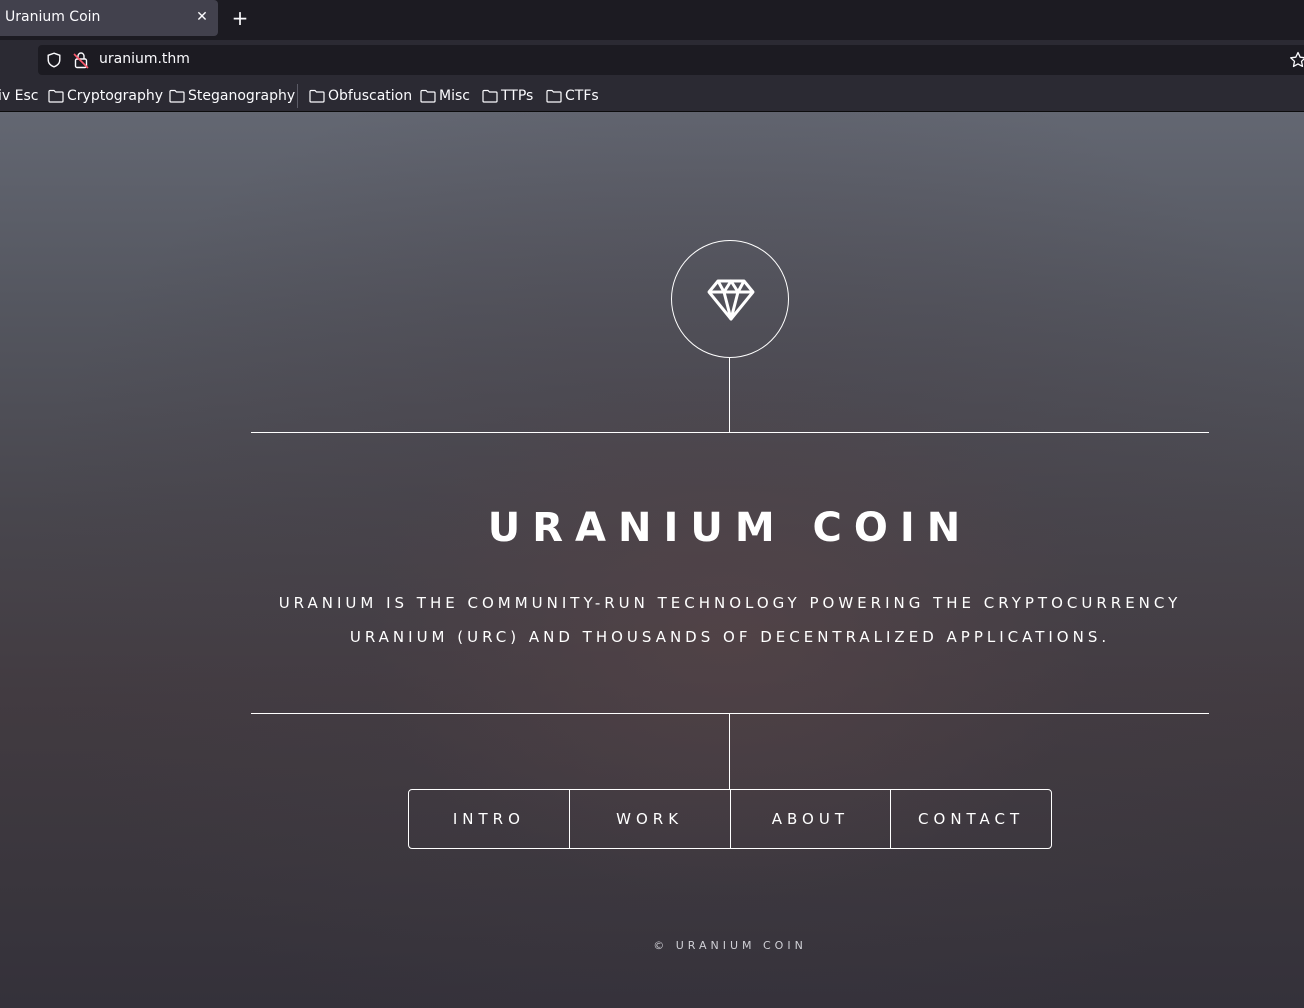 The height and width of the screenshot is (1008, 1304). I want to click on bookmark-ctfs: CTFs, so click(572, 96).